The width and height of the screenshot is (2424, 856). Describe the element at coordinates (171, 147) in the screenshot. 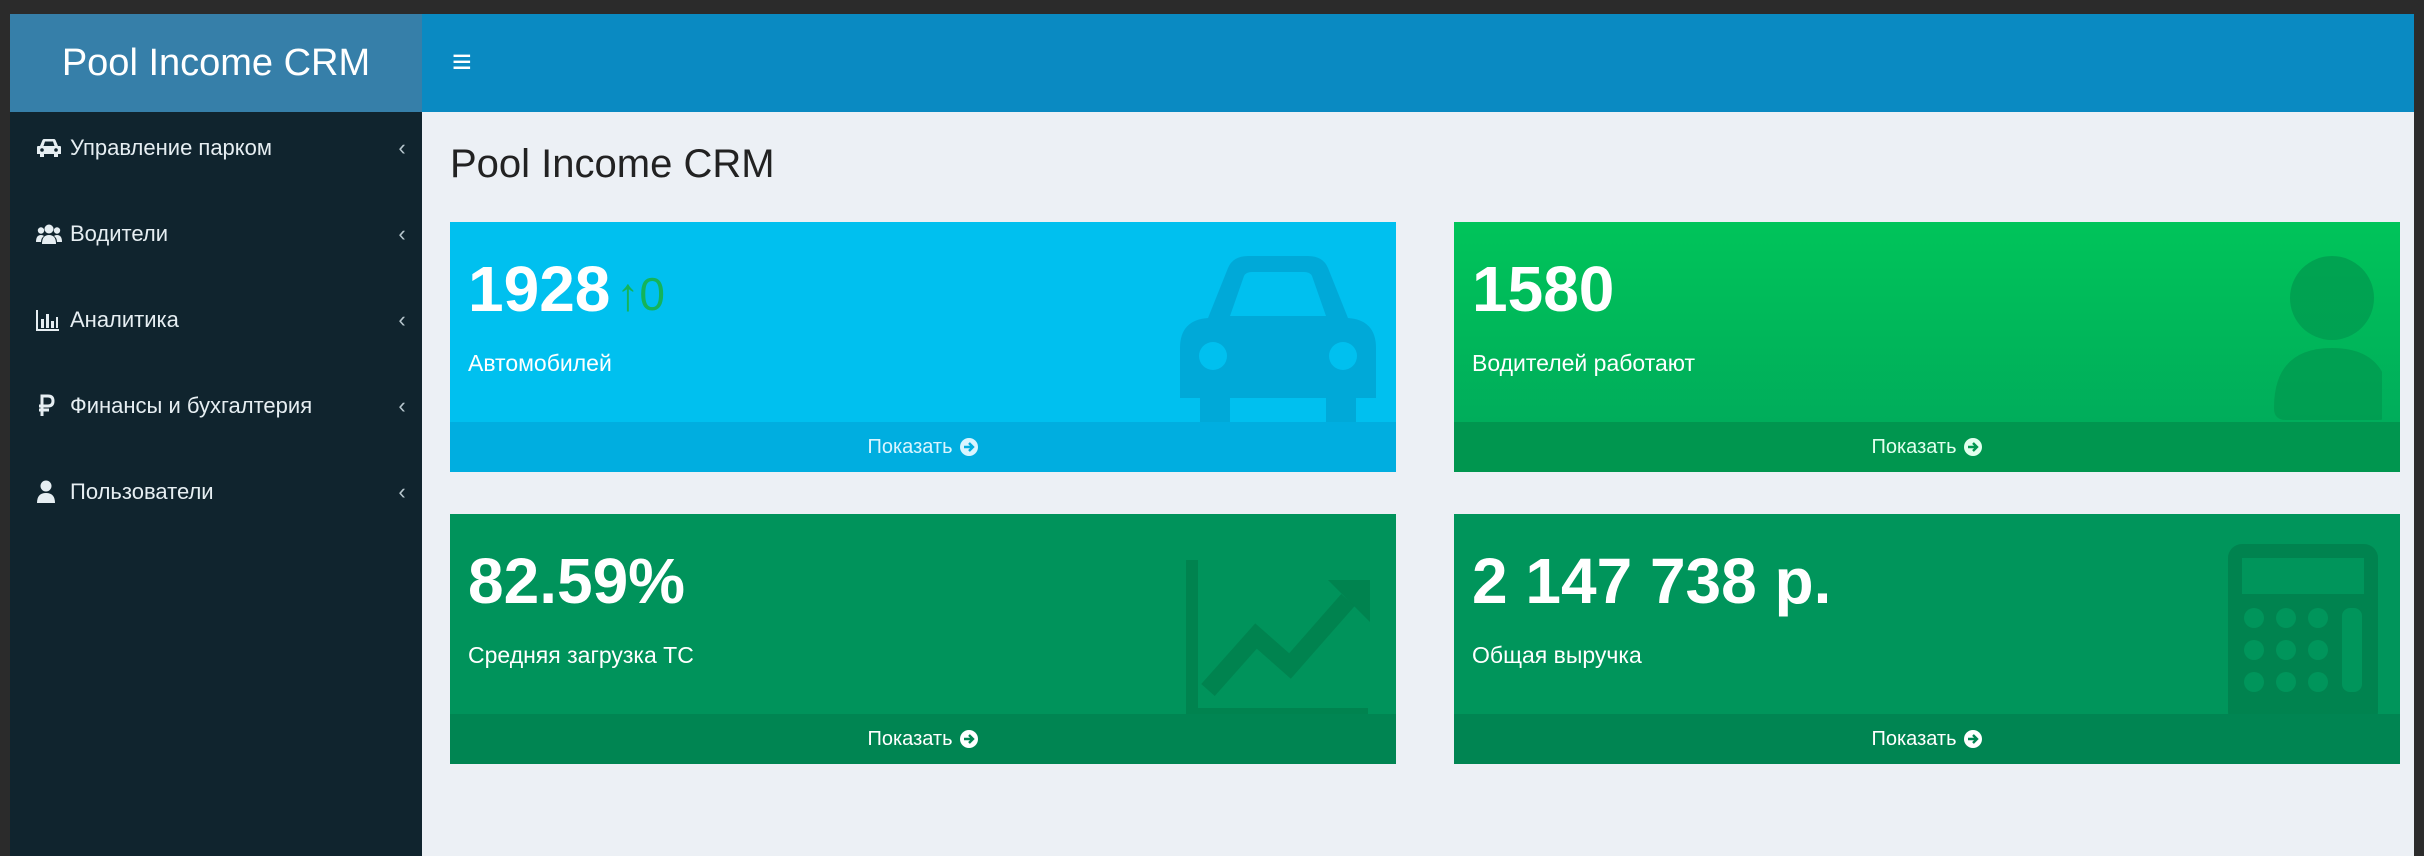

I see `sidebar-item-label: Управление парком` at that location.